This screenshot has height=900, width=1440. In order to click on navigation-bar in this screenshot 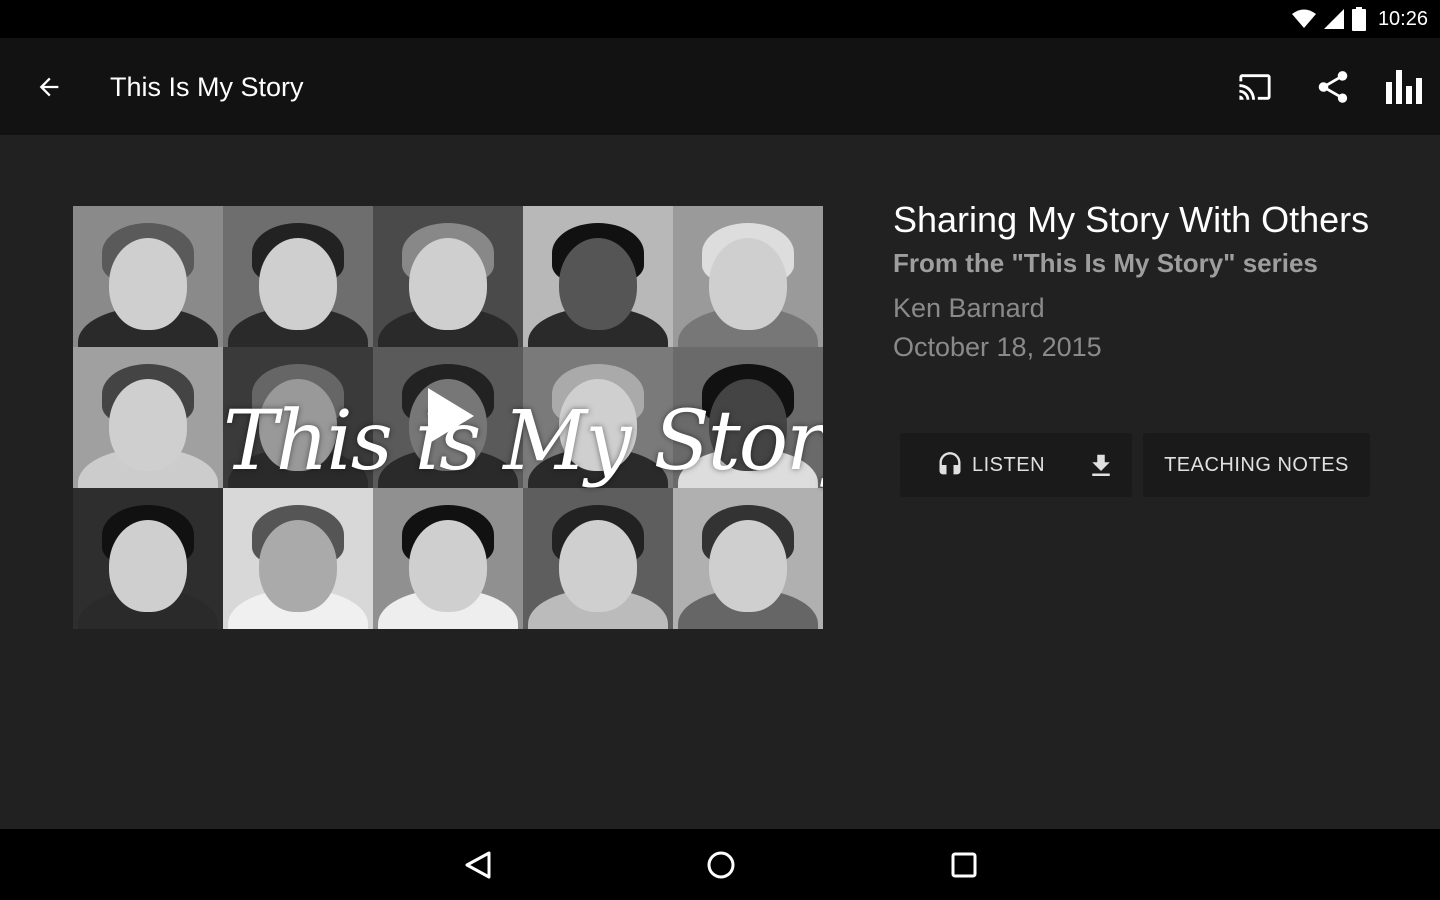, I will do `click(720, 864)`.